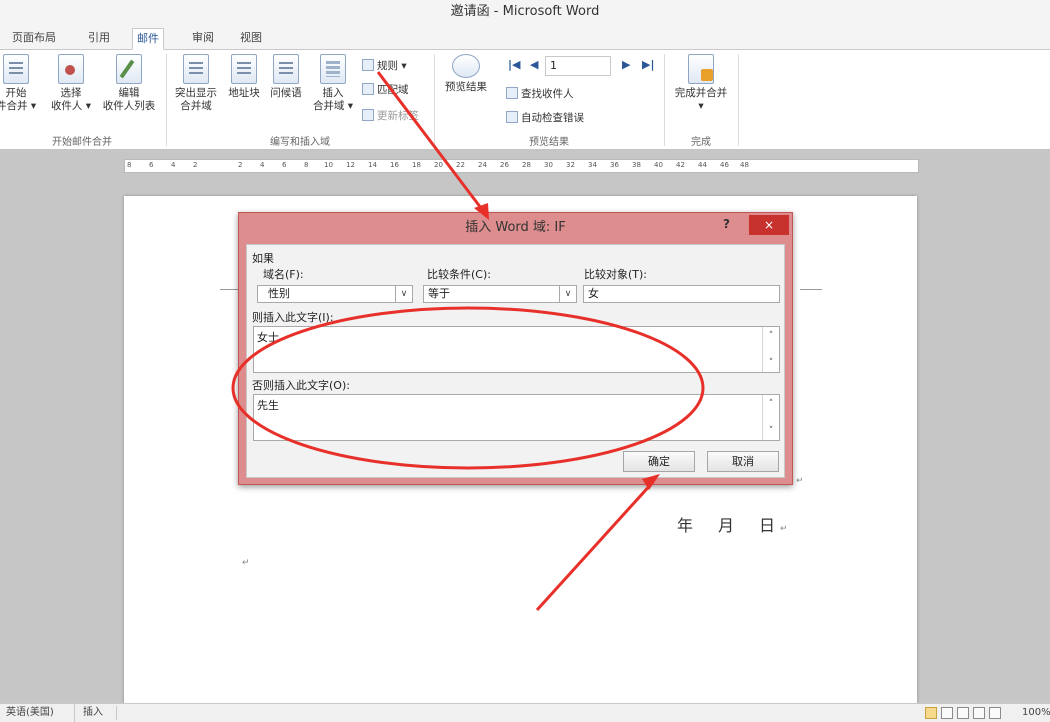  Describe the element at coordinates (368, 65) in the screenshot. I see `rules-icon` at that location.